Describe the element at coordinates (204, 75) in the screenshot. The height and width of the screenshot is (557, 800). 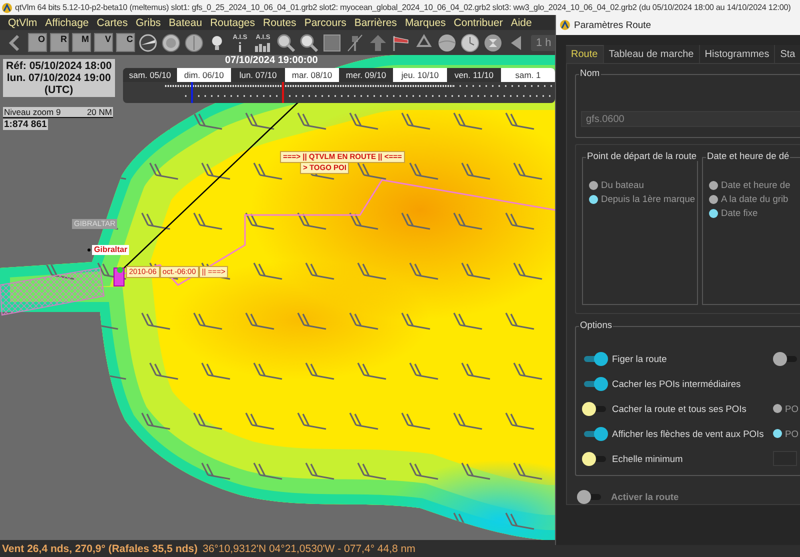
I see `timeline-day: dim. 06/10` at that location.